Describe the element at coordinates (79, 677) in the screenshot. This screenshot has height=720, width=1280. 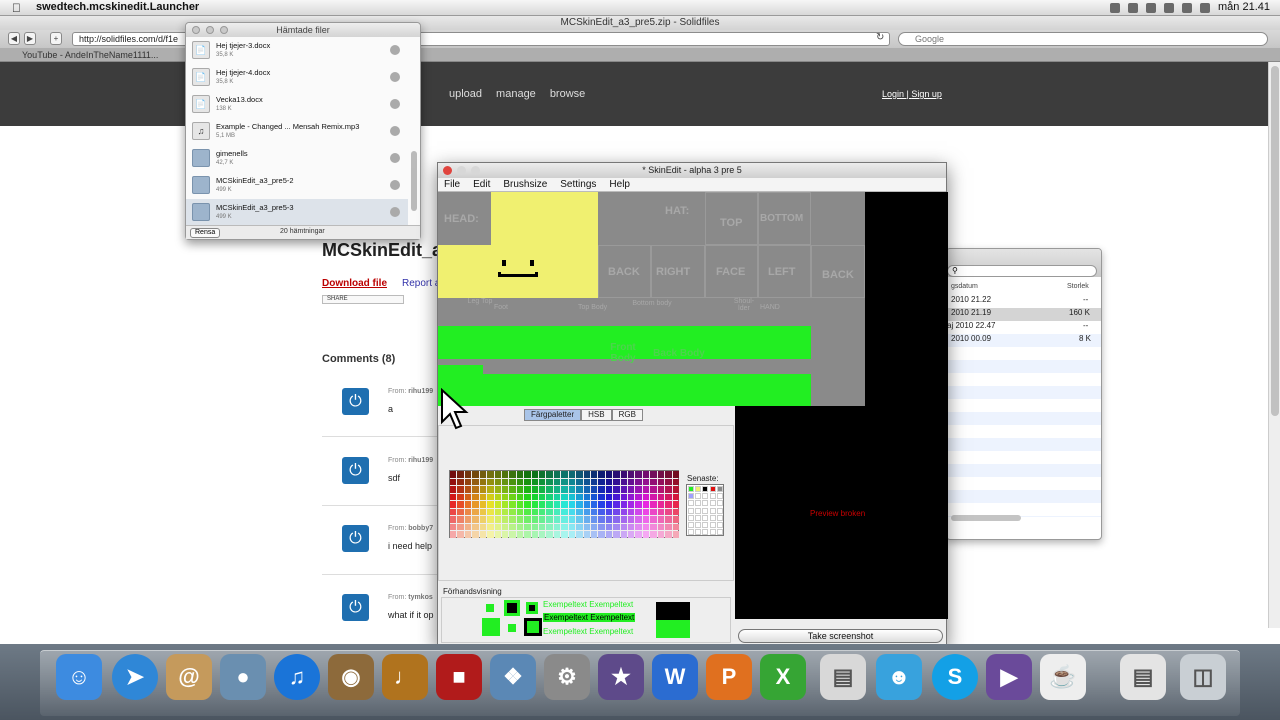
I see `finder-icon: ☺` at that location.